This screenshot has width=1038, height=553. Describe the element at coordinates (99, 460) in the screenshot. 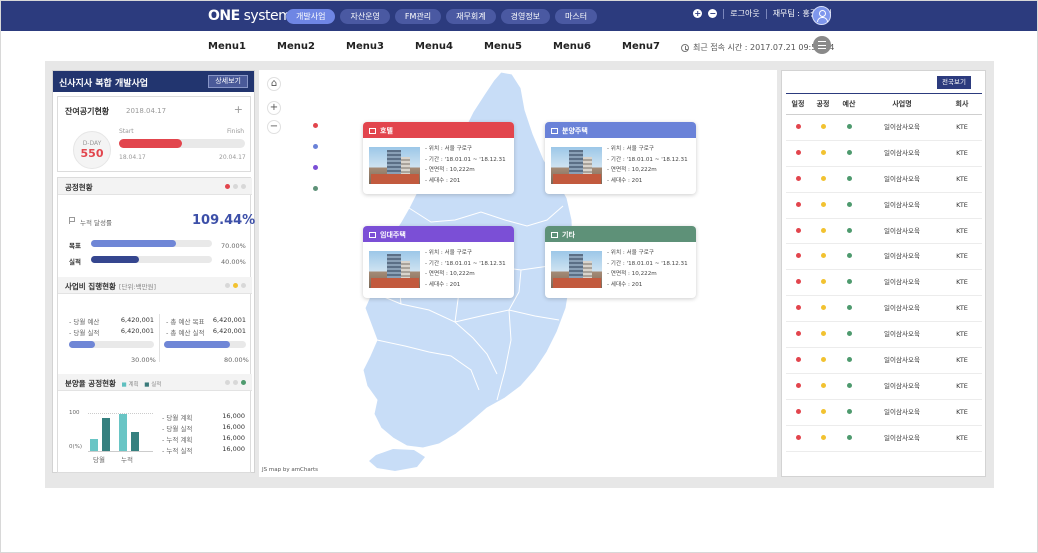

I see `x-label-monthly: 당월` at that location.